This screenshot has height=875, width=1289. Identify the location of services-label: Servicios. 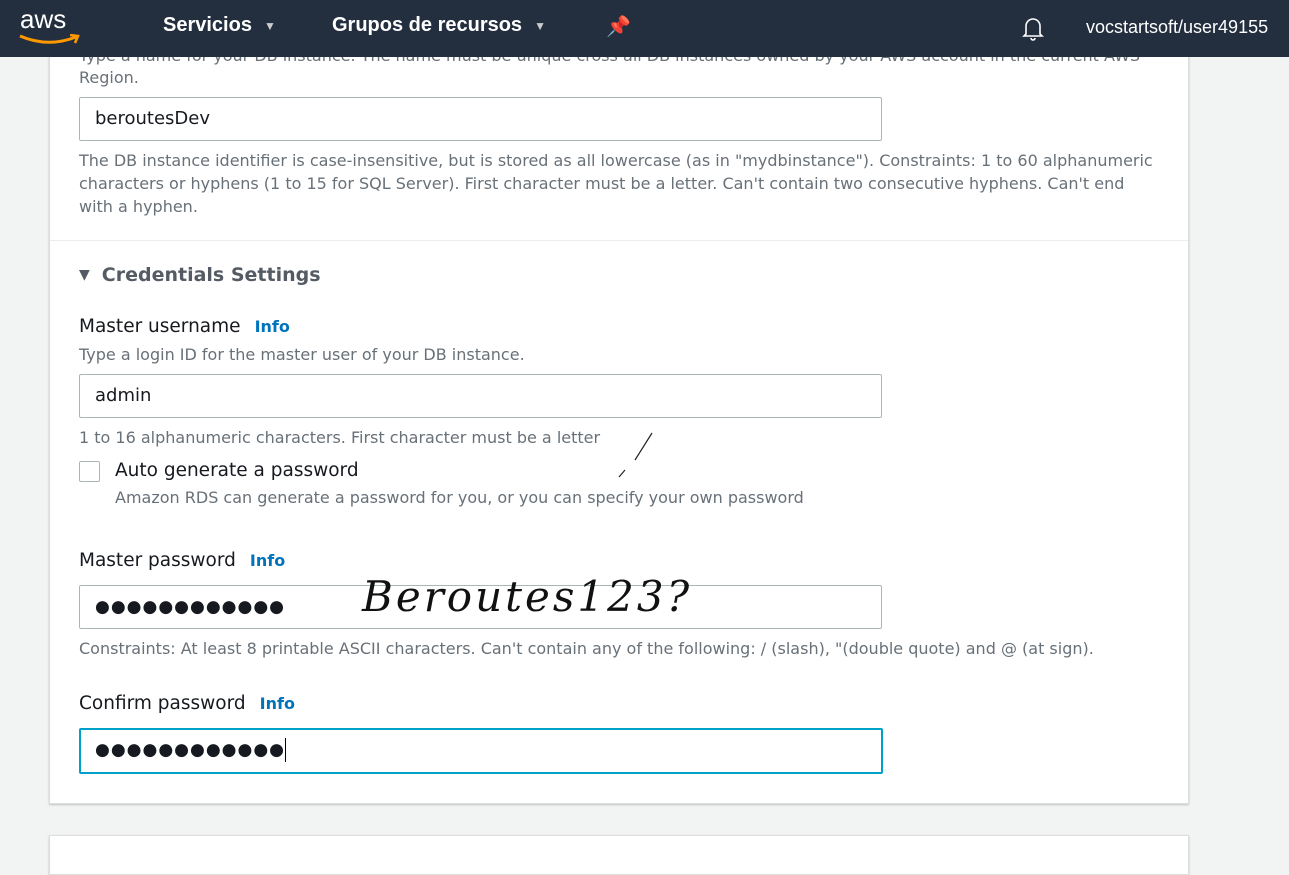
(207, 25).